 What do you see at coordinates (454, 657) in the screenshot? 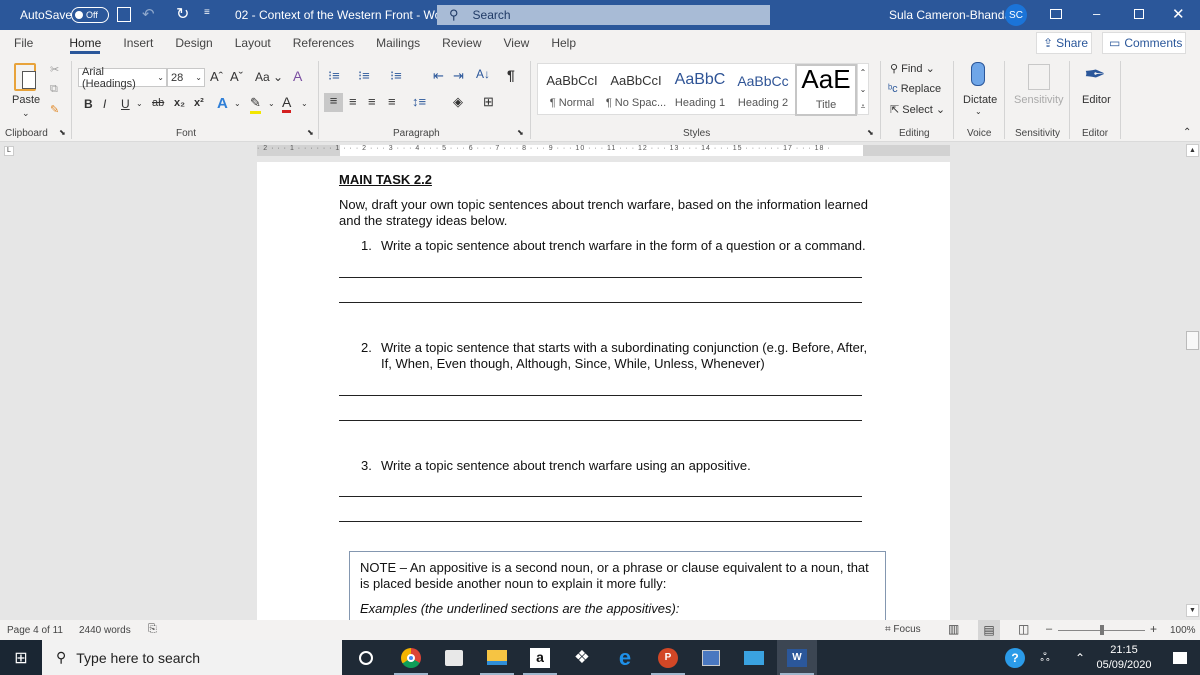
I see `store-icon` at bounding box center [454, 657].